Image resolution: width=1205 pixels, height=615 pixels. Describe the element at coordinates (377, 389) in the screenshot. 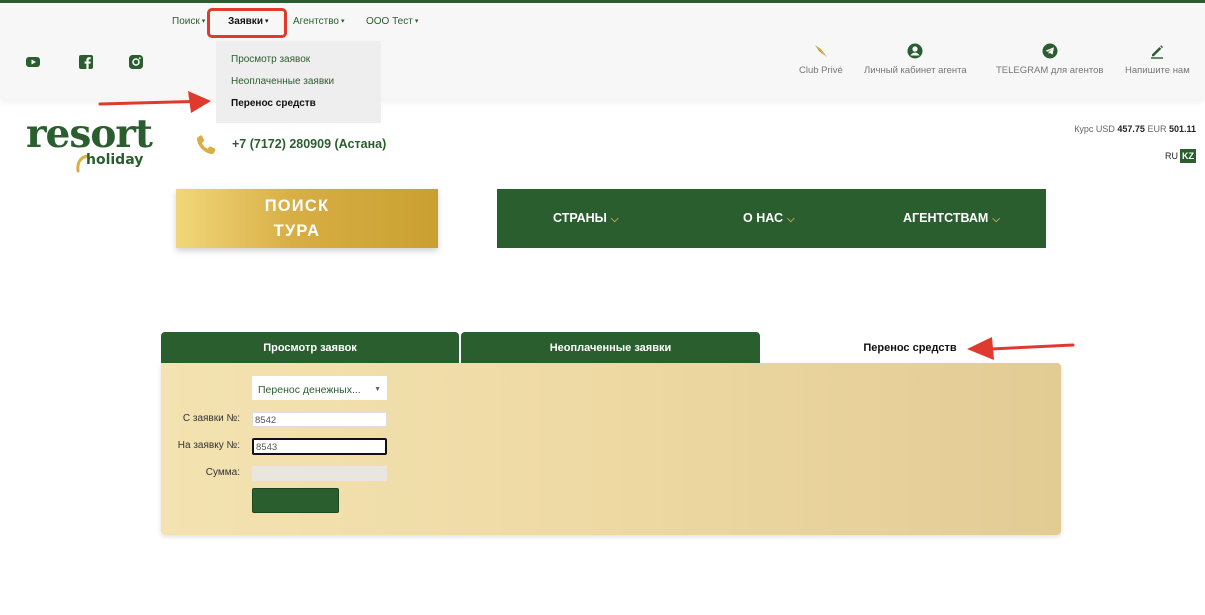

I see `dropdown-caret-icon: ▼` at that location.